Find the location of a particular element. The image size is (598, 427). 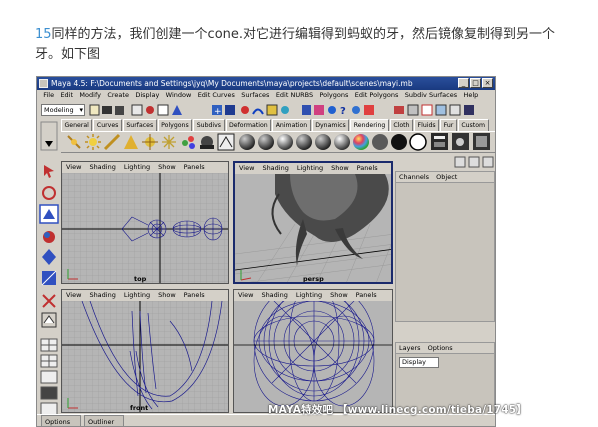

menu-help: Help is located at coordinates (470, 95).